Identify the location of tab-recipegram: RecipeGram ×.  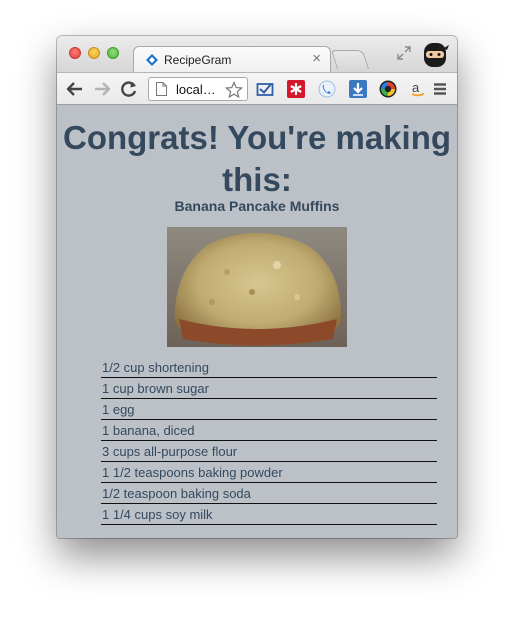
(232, 59).